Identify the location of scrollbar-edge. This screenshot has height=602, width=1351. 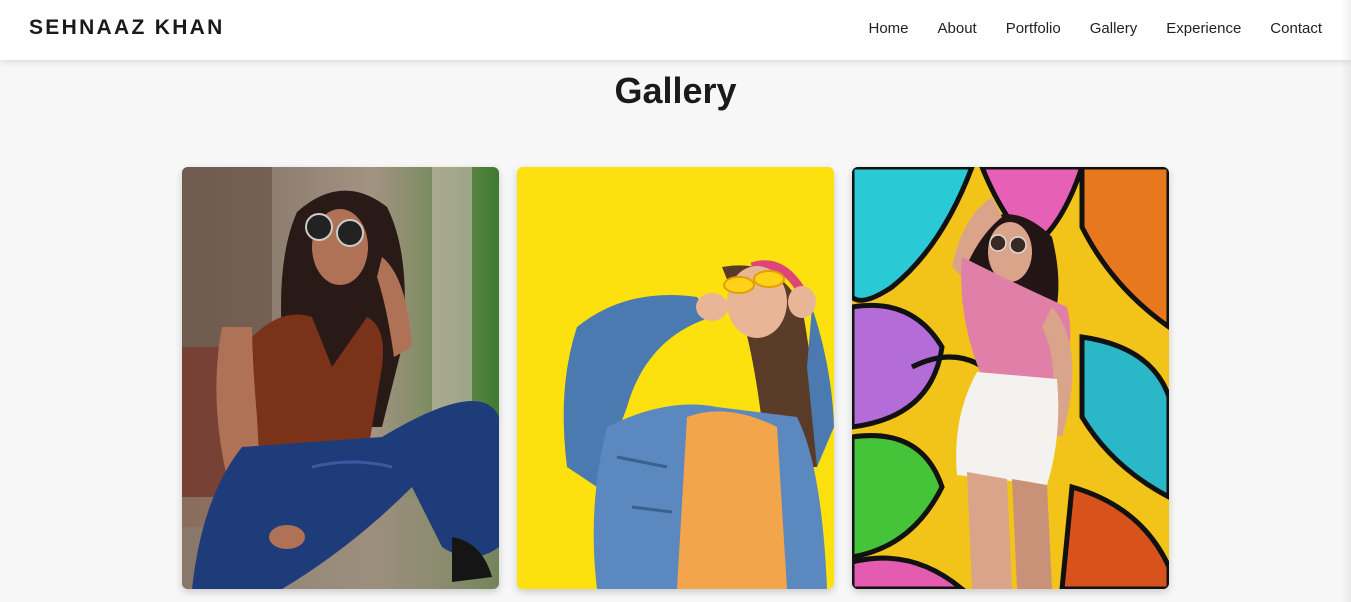
(1346, 301).